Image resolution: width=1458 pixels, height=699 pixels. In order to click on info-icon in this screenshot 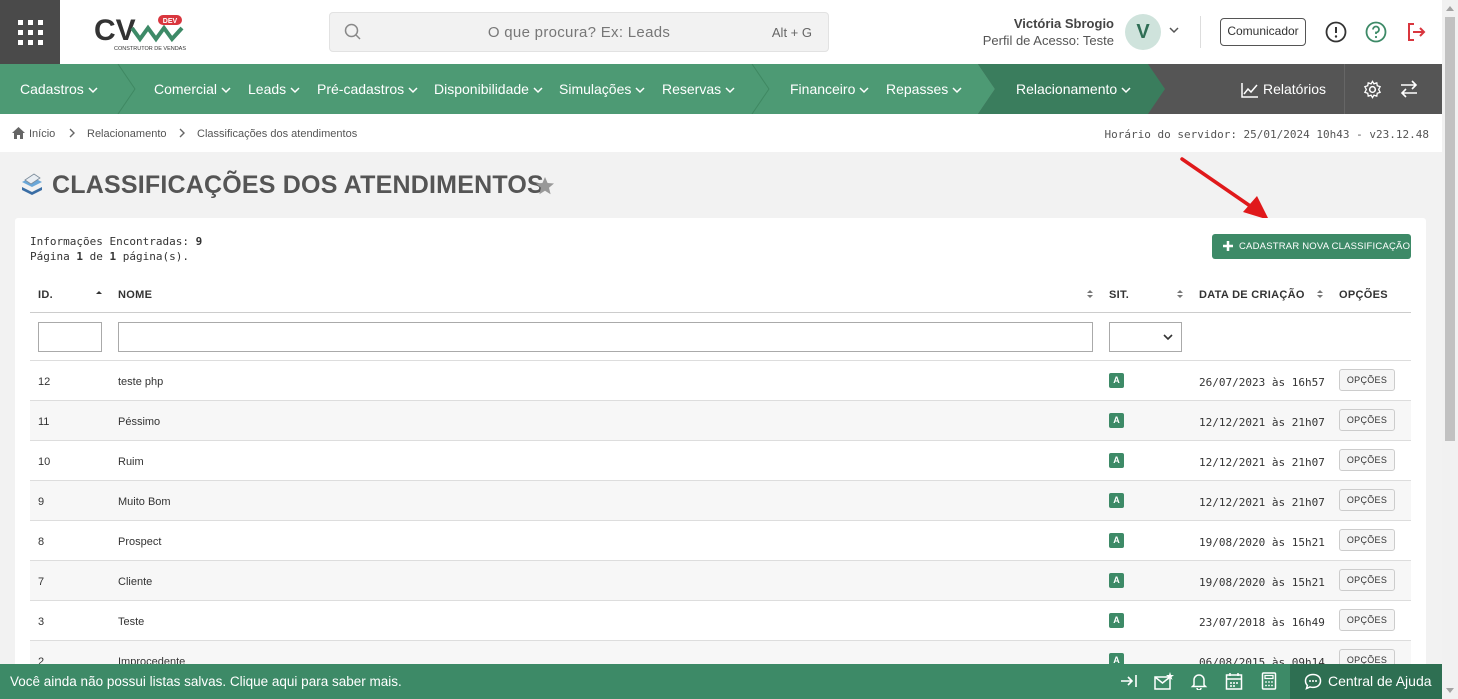, I will do `click(1336, 32)`.